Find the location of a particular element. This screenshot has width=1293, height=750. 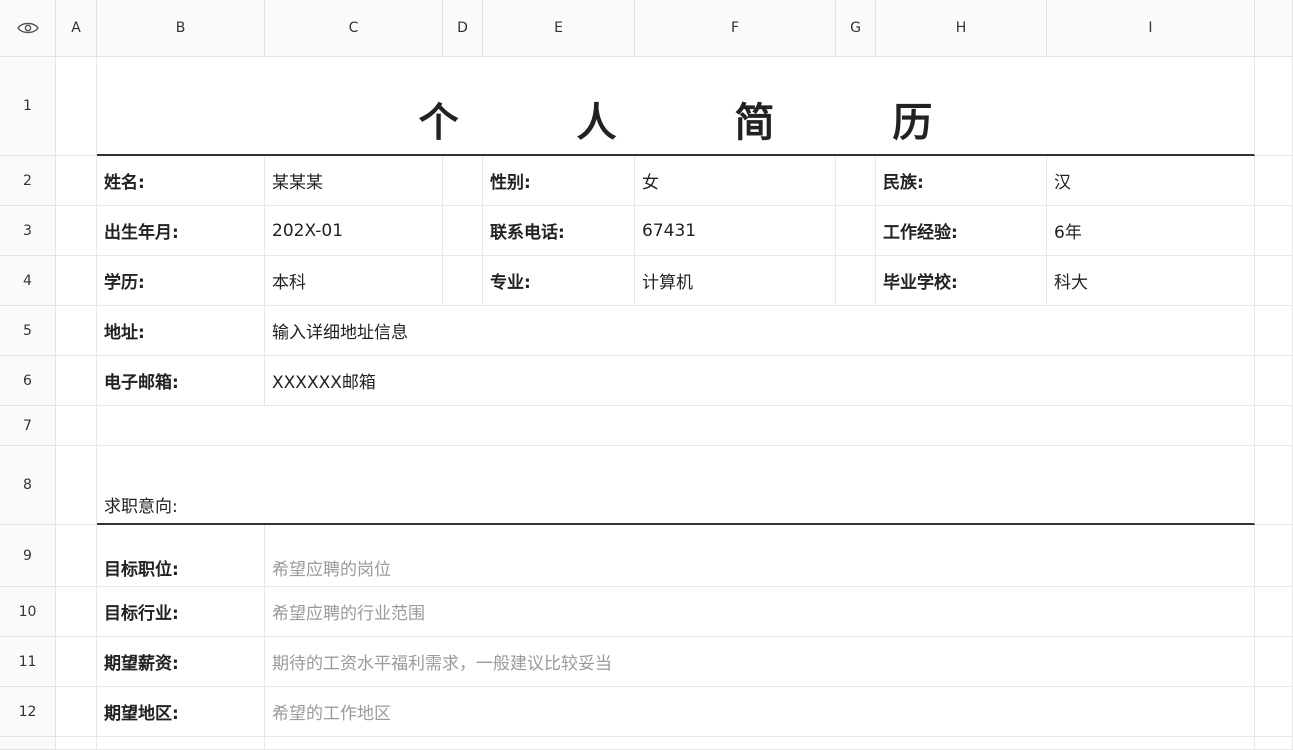

cell-d3 is located at coordinates (463, 231).